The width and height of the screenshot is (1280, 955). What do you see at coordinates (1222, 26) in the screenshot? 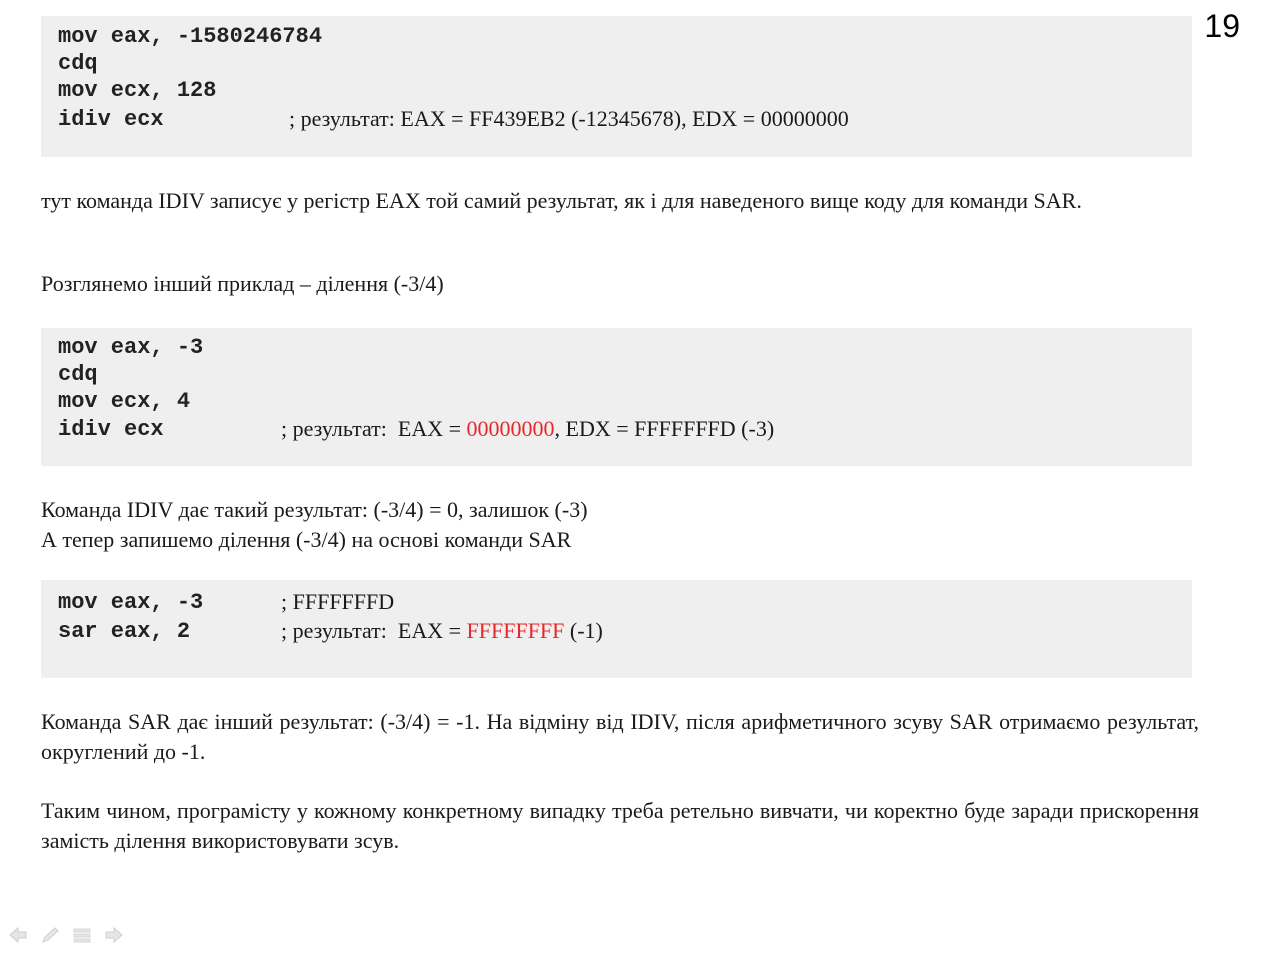
I see `slide-number: 19` at bounding box center [1222, 26].